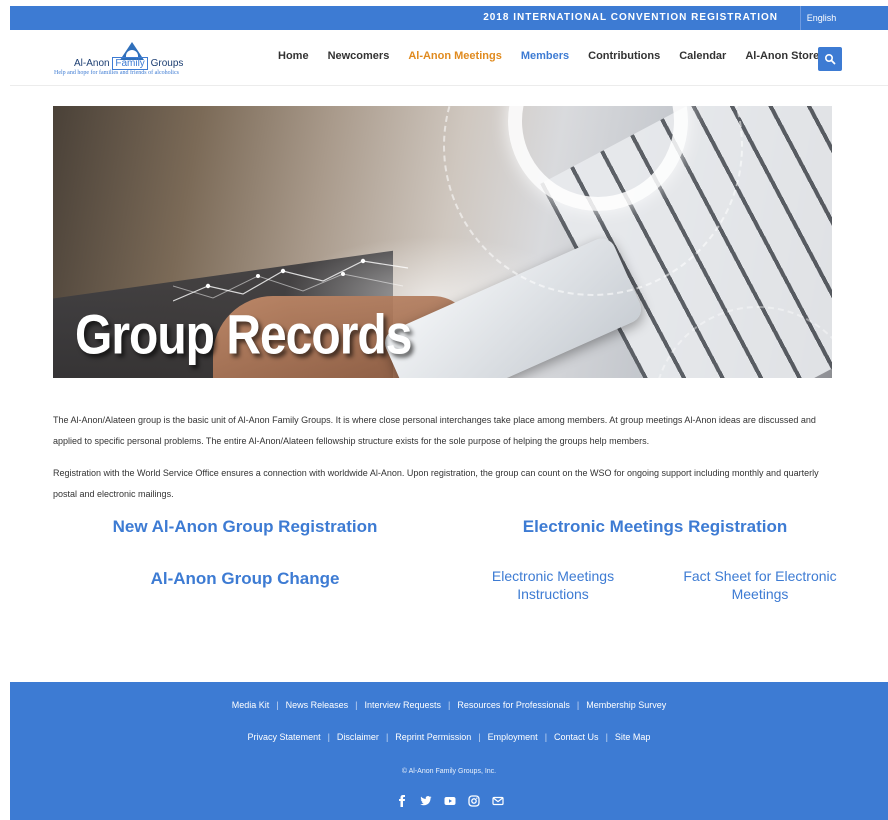 The image size is (888, 820). I want to click on nav-contributions: Contributions, so click(624, 58).